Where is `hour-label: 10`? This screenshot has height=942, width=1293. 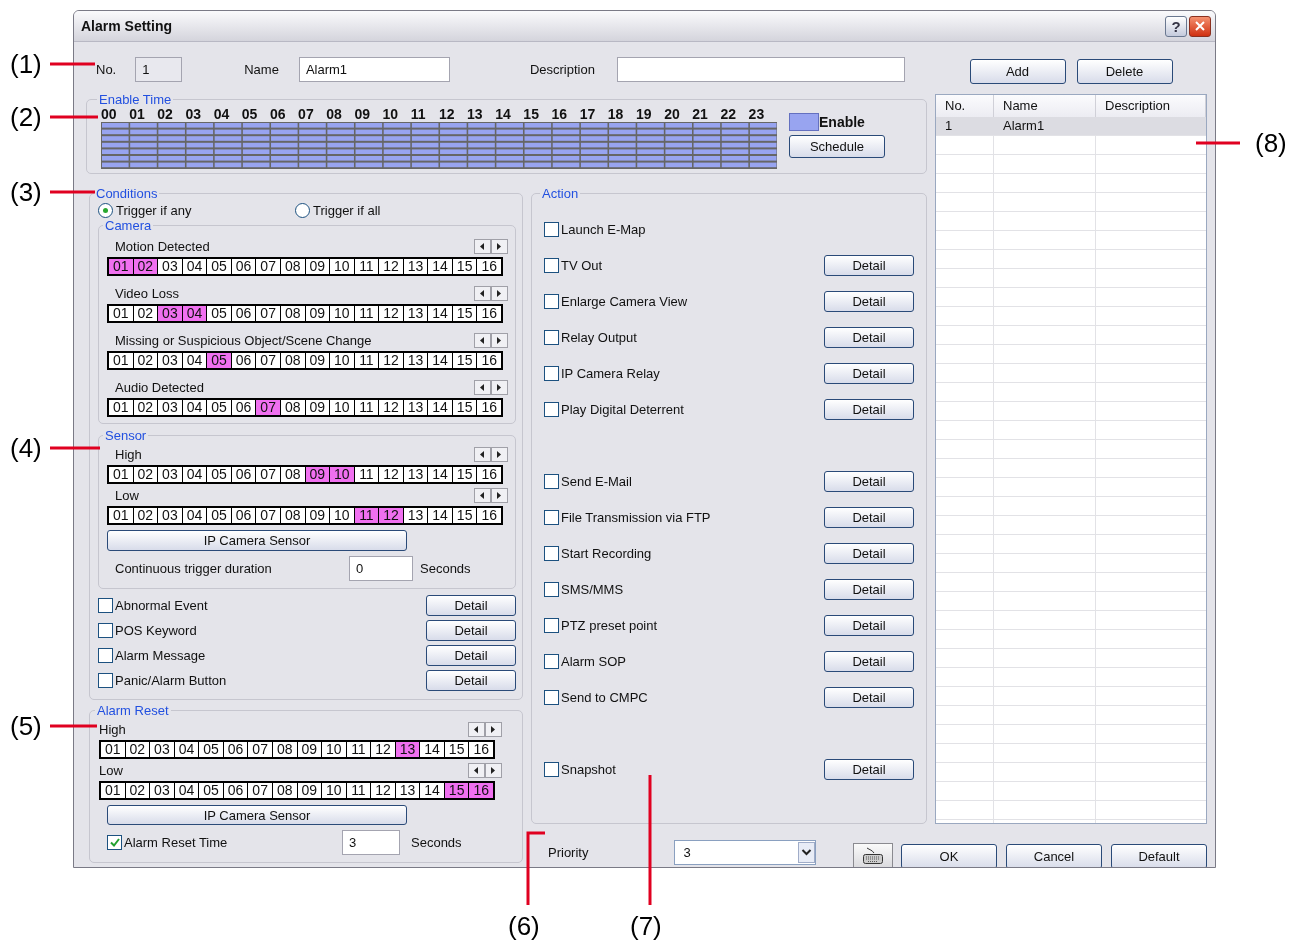 hour-label: 10 is located at coordinates (391, 114).